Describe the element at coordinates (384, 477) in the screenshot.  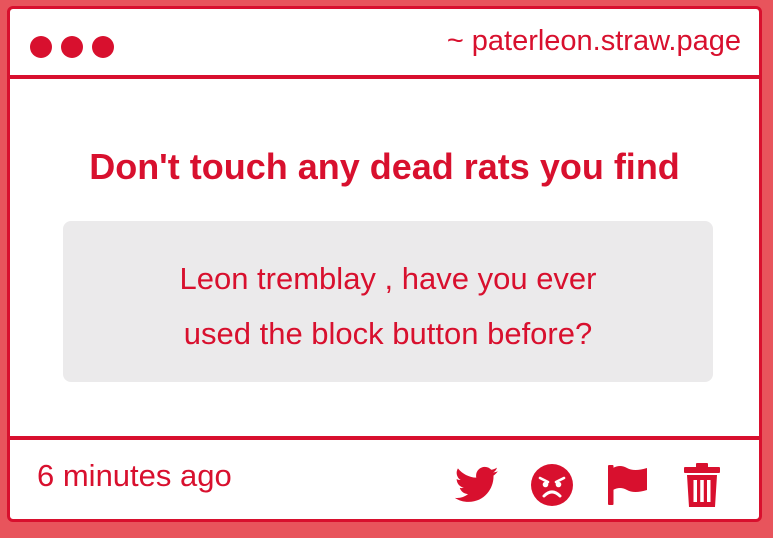
I see `post-footer: 6 minutes ago` at that location.